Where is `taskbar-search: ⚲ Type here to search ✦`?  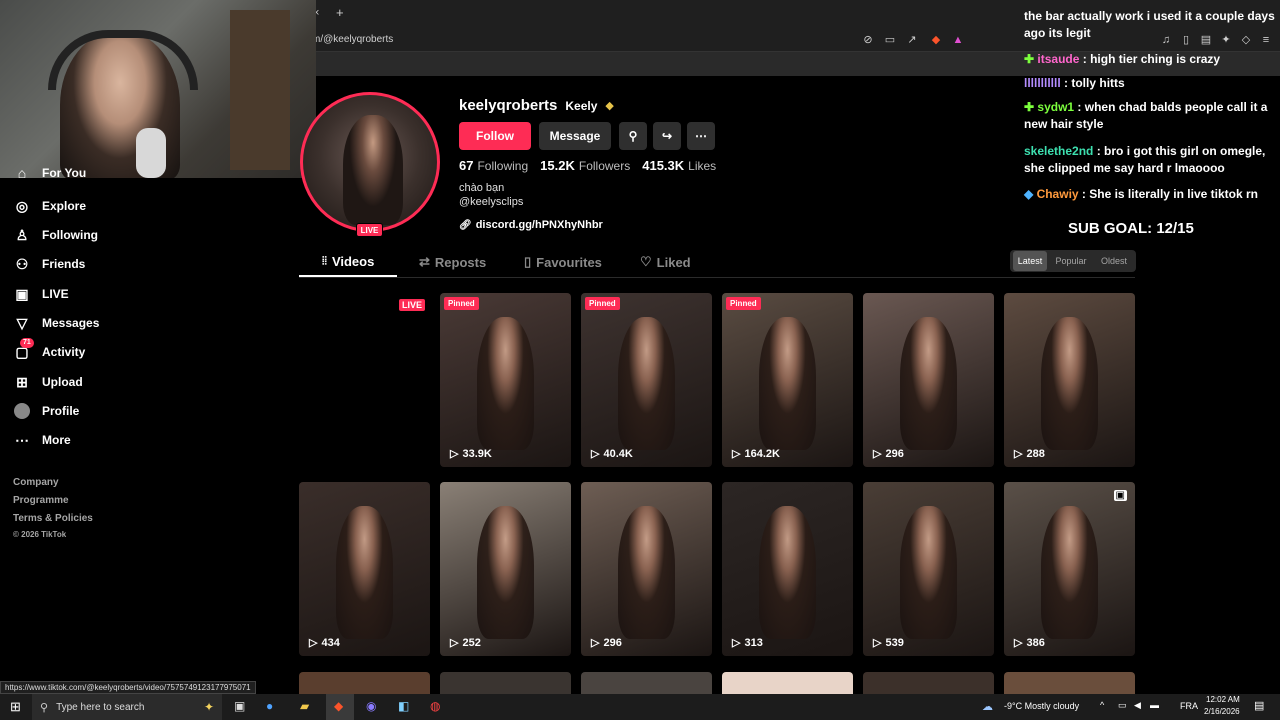 taskbar-search: ⚲ Type here to search ✦ is located at coordinates (127, 707).